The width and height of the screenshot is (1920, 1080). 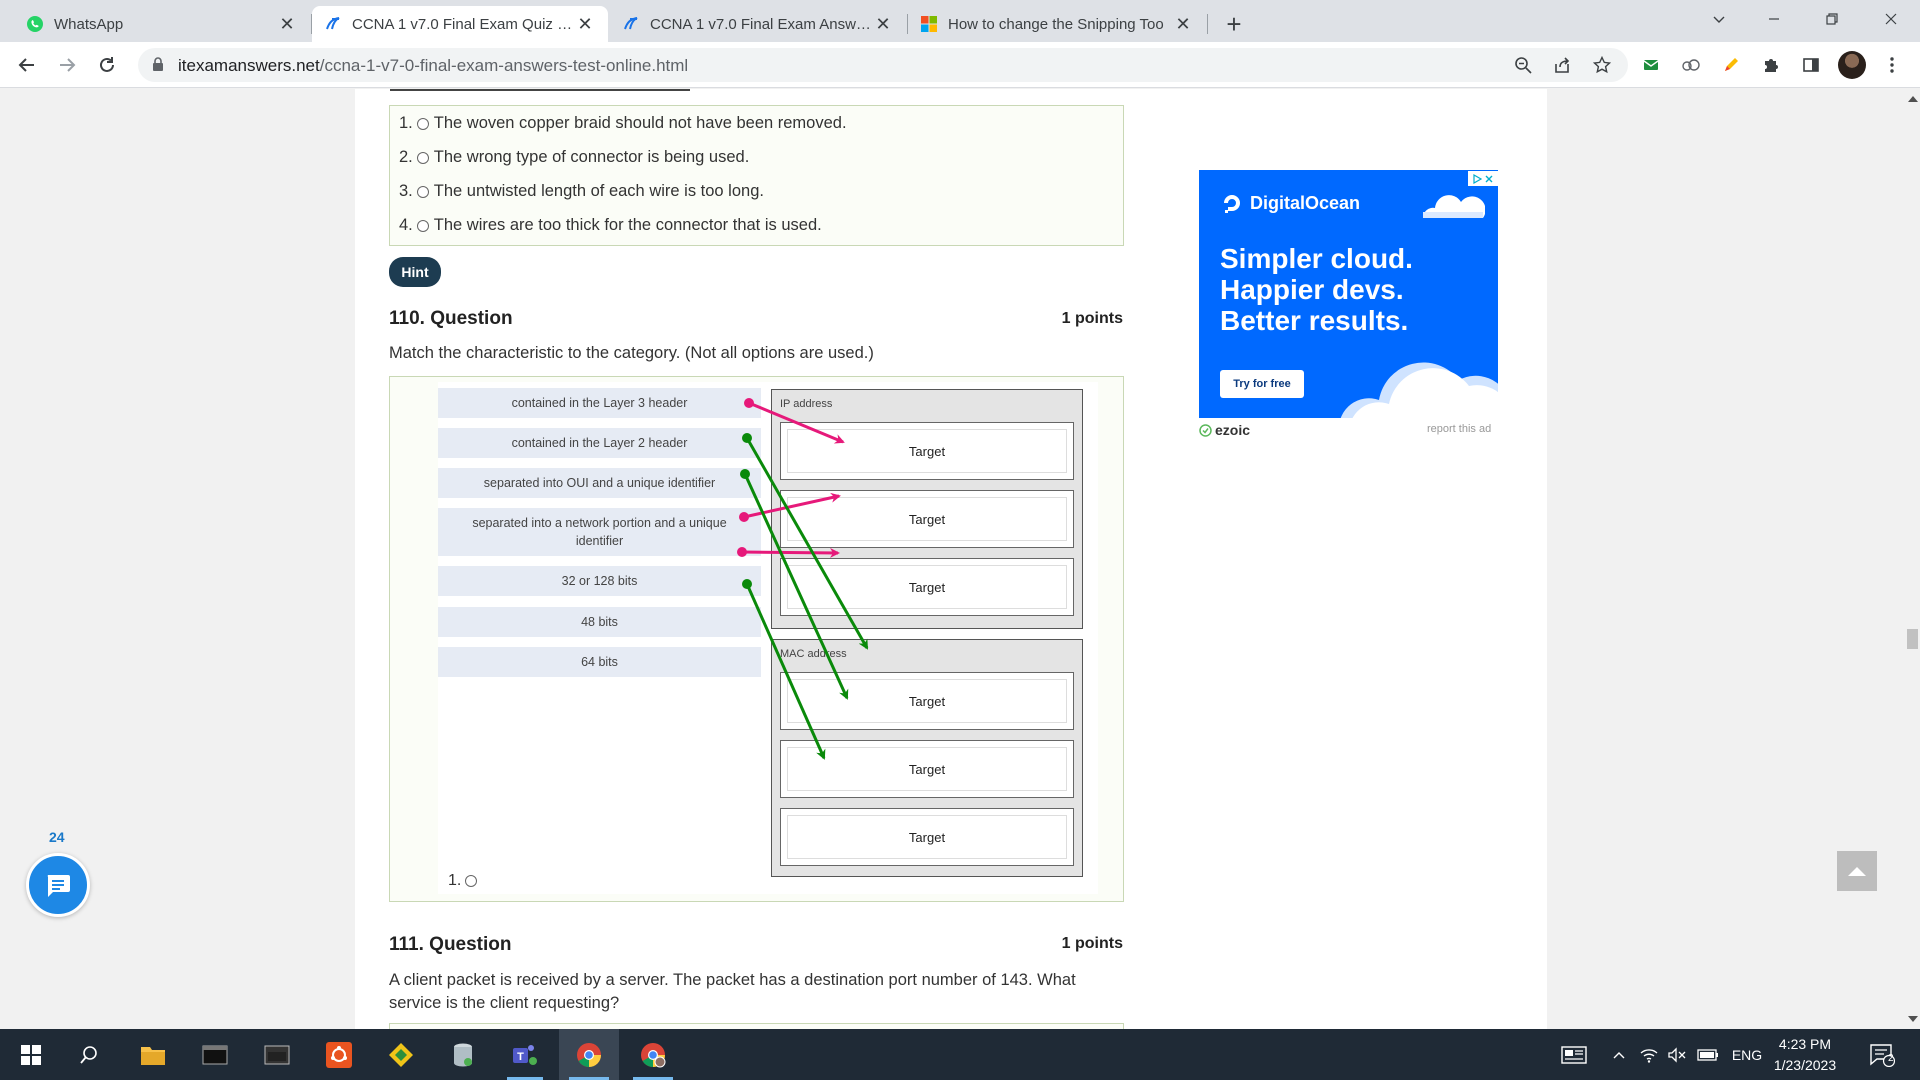 I want to click on ezoic-label: ezoic, so click(x=1233, y=430).